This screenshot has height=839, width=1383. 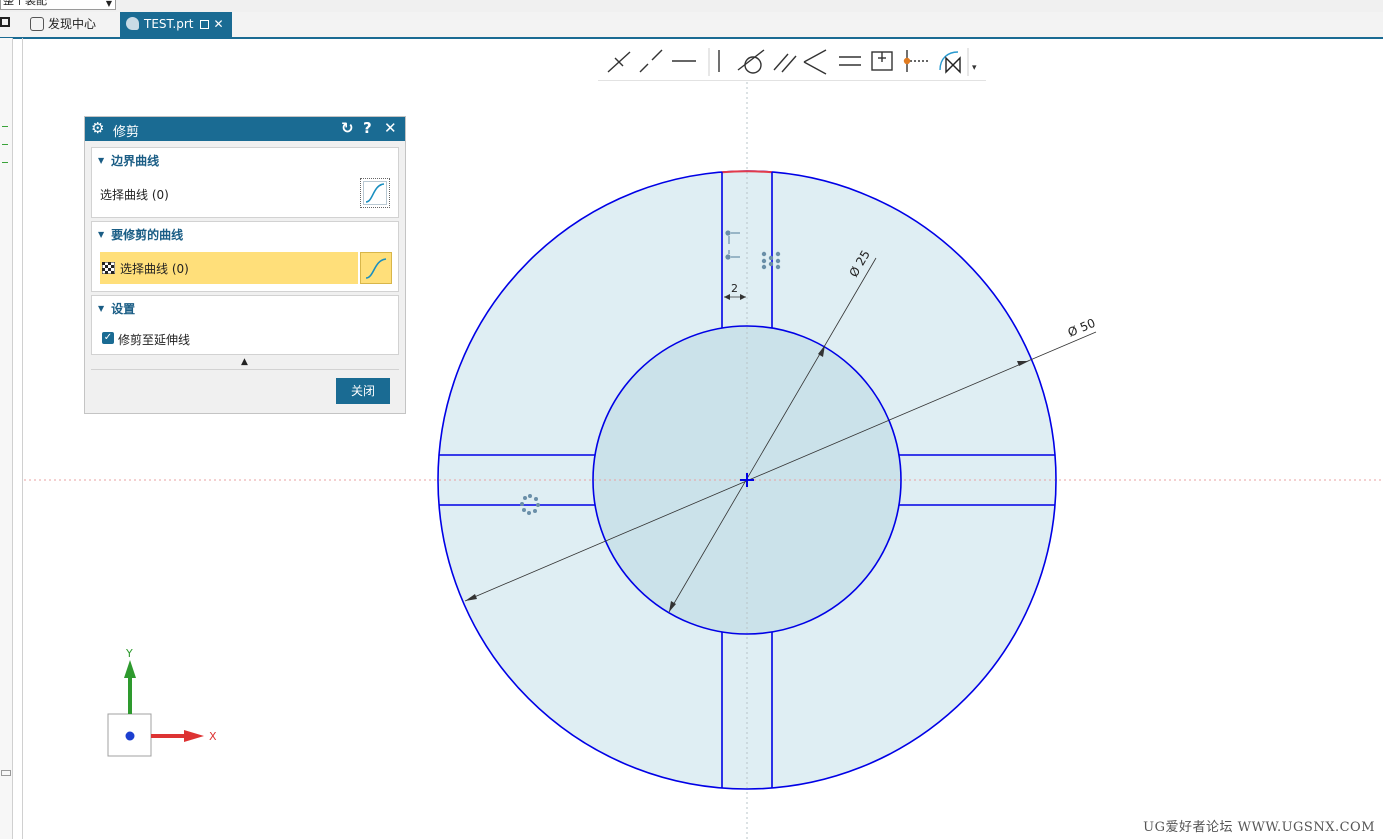 What do you see at coordinates (974, 68) in the screenshot?
I see `toolbar-more-icon: ▾` at bounding box center [974, 68].